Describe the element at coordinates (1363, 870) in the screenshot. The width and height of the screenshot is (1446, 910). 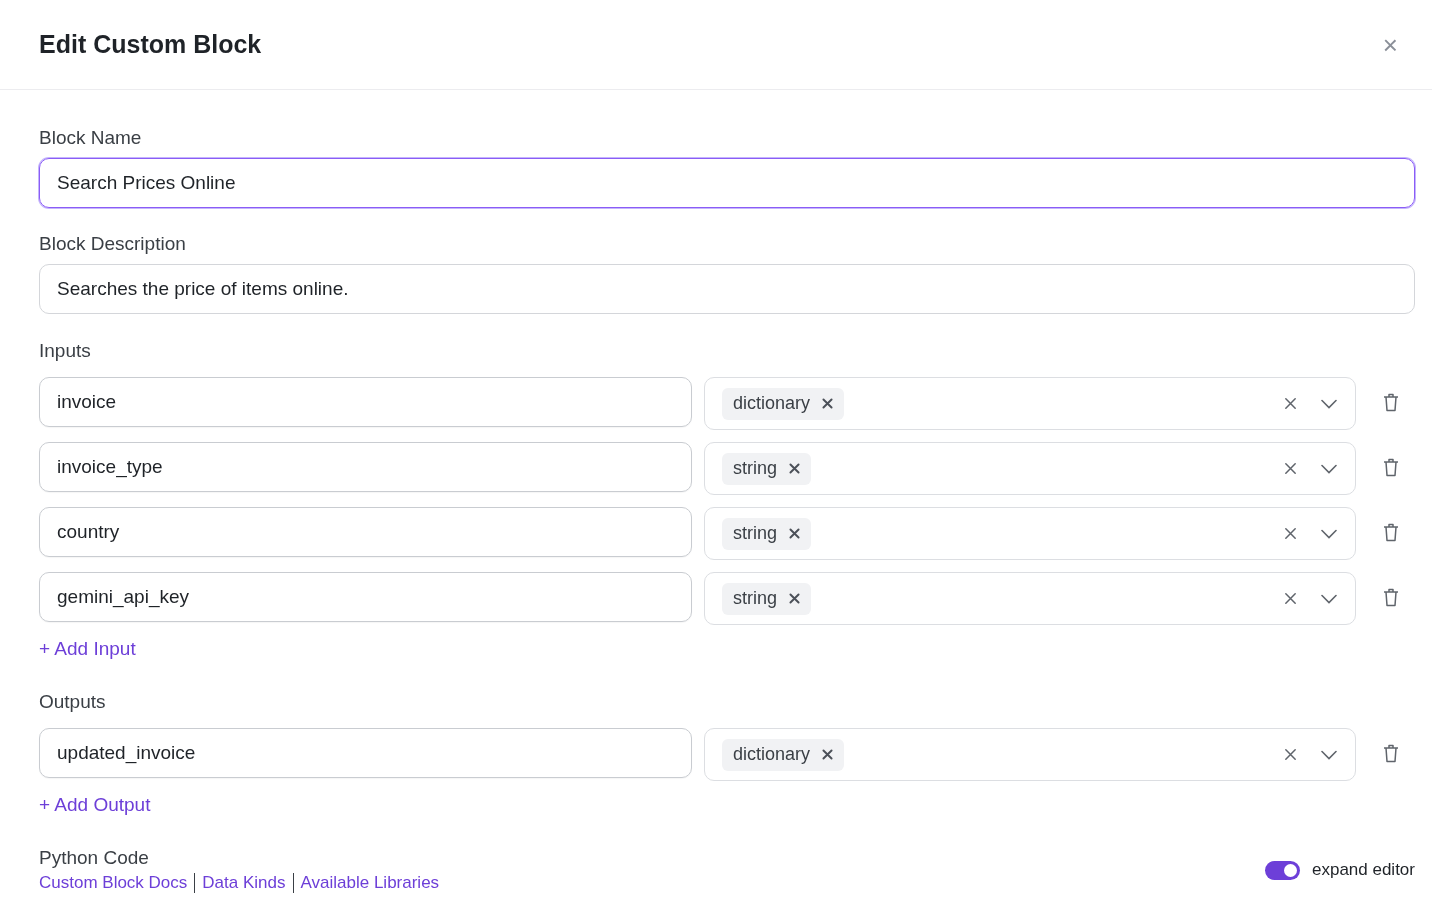
I see `toggle-label: expand editor` at that location.